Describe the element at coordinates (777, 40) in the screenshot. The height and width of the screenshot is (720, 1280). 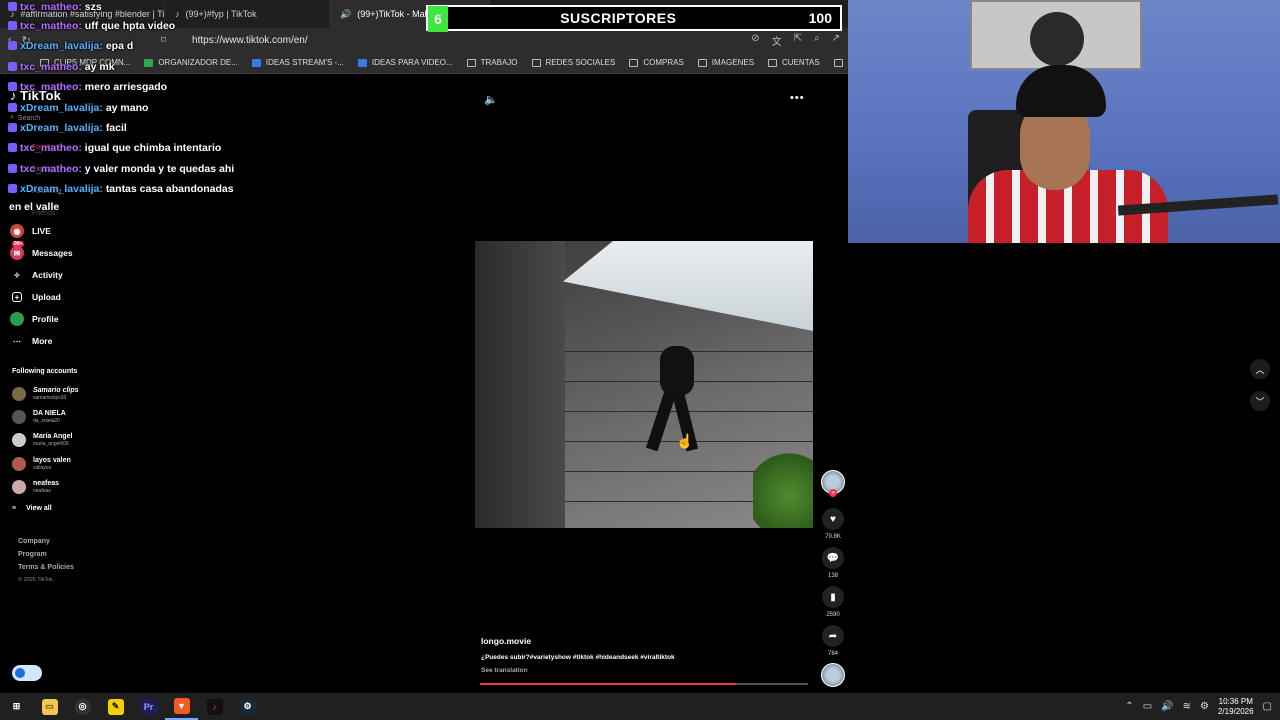
I see `translate-icon: 文` at that location.